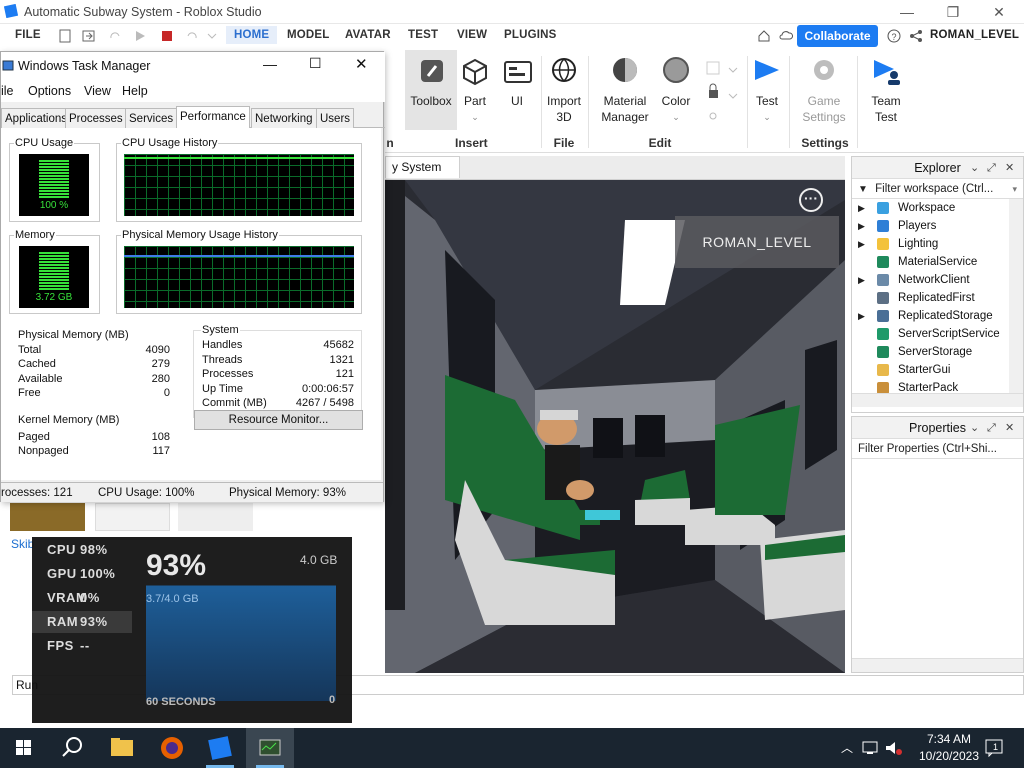 This screenshot has height=768, width=1024. What do you see at coordinates (472, 35) in the screenshot?
I see `tab-view: VIEW` at bounding box center [472, 35].